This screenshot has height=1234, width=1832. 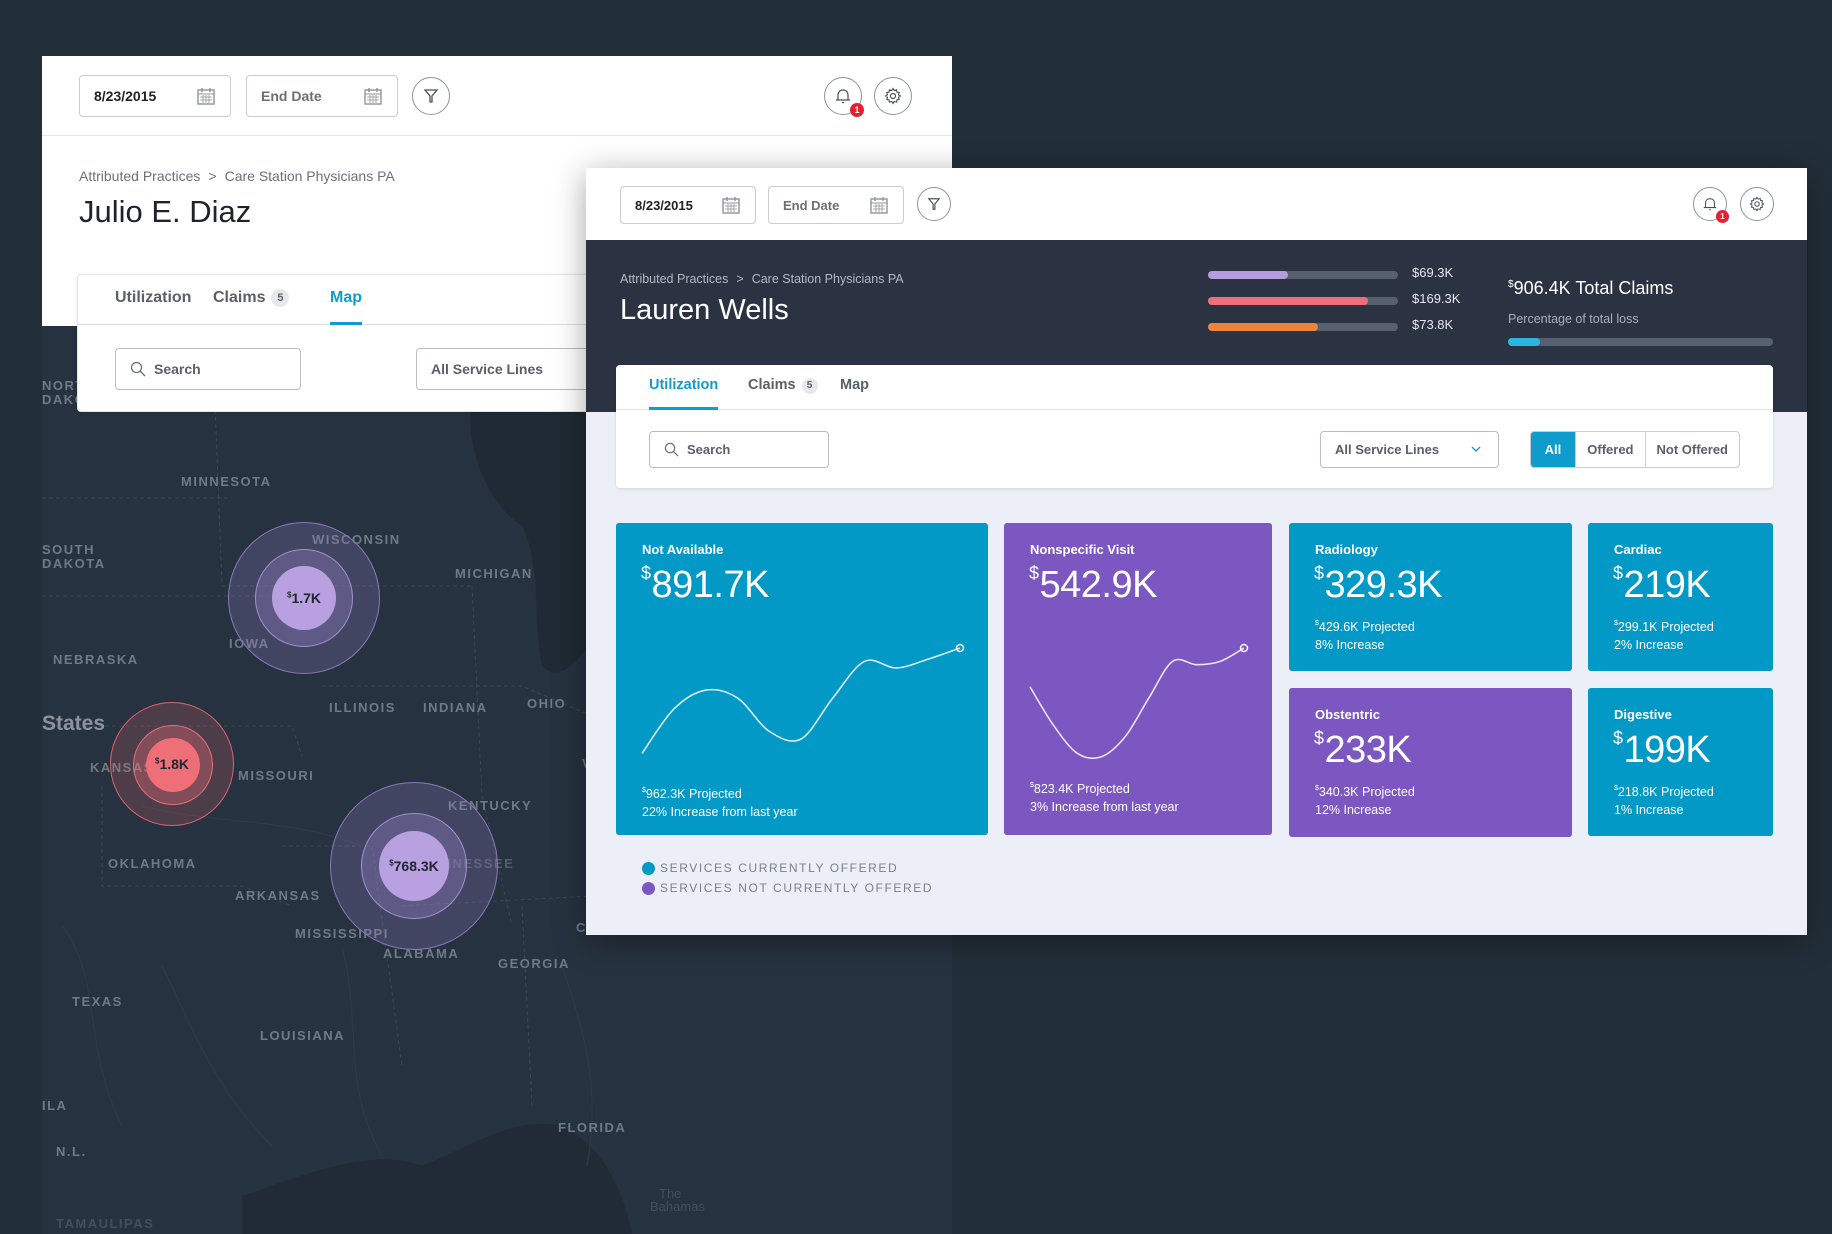 What do you see at coordinates (1303, 301) in the screenshot?
I see `bar-track` at bounding box center [1303, 301].